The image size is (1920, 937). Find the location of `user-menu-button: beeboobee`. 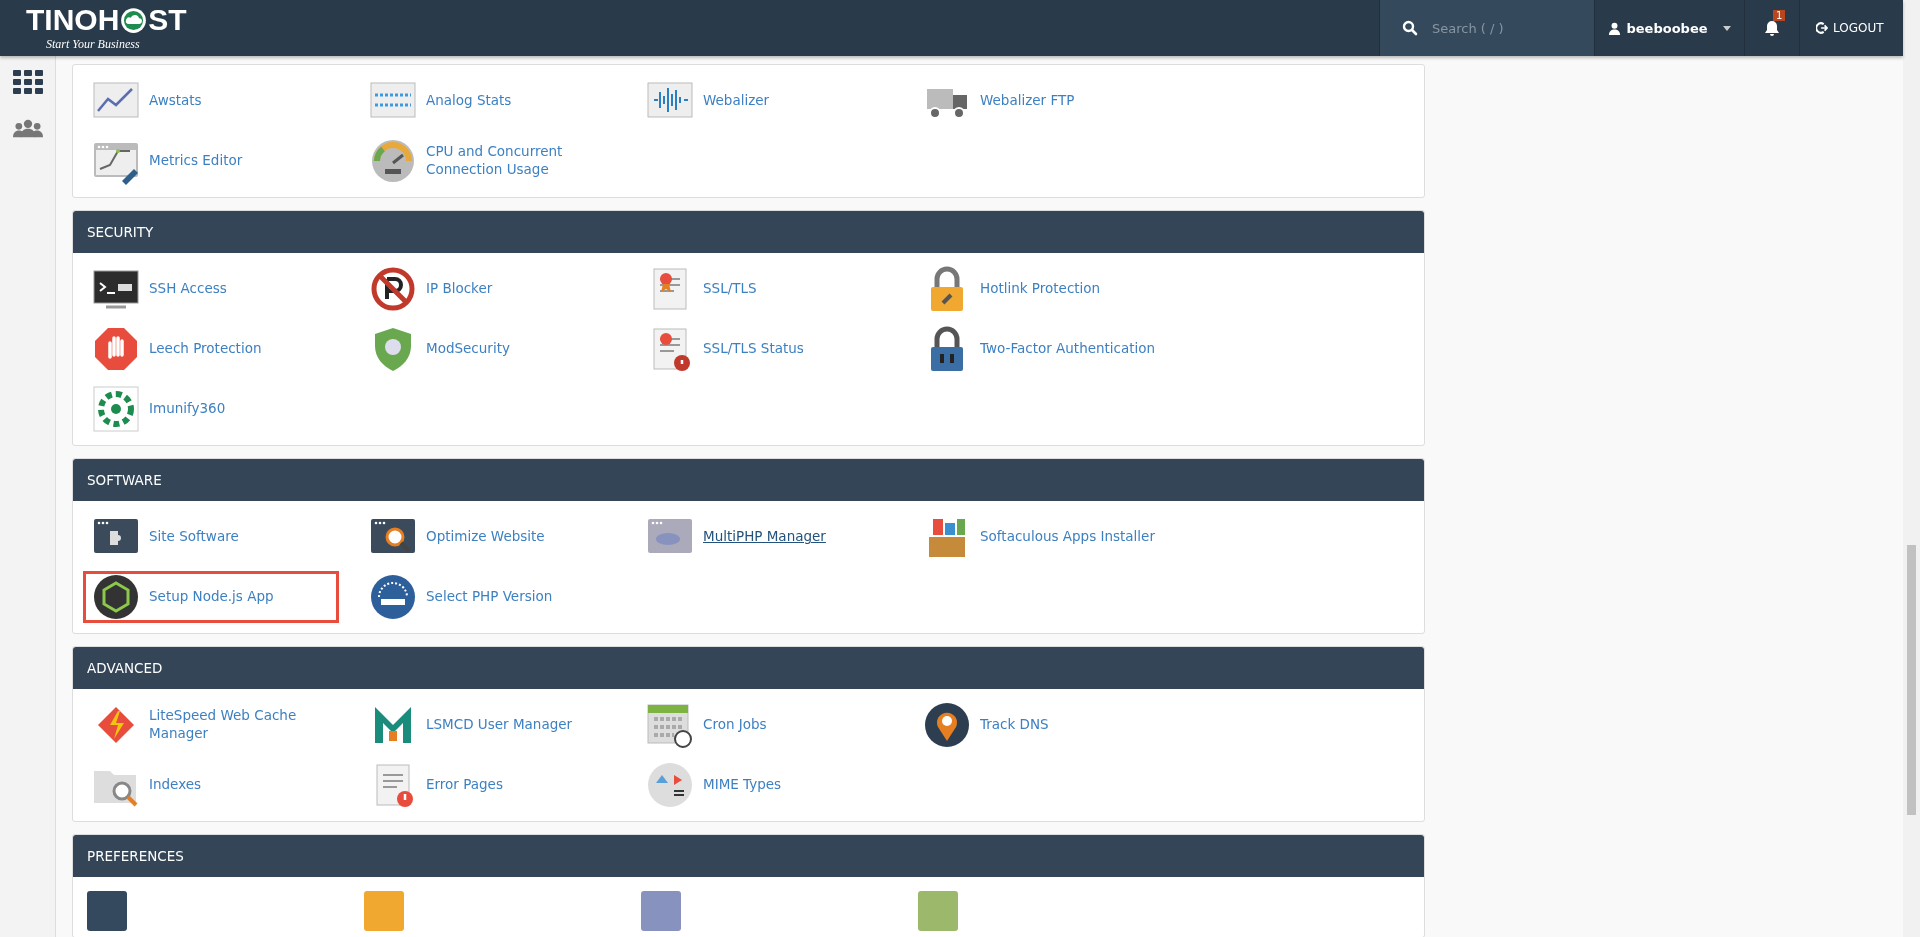

user-menu-button: beeboobee is located at coordinates (1669, 28).